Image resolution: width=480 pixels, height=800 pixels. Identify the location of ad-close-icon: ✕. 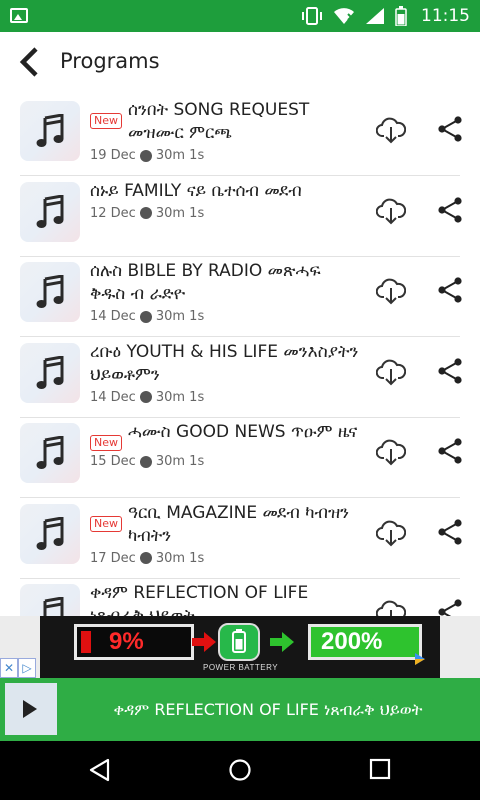
(9, 668).